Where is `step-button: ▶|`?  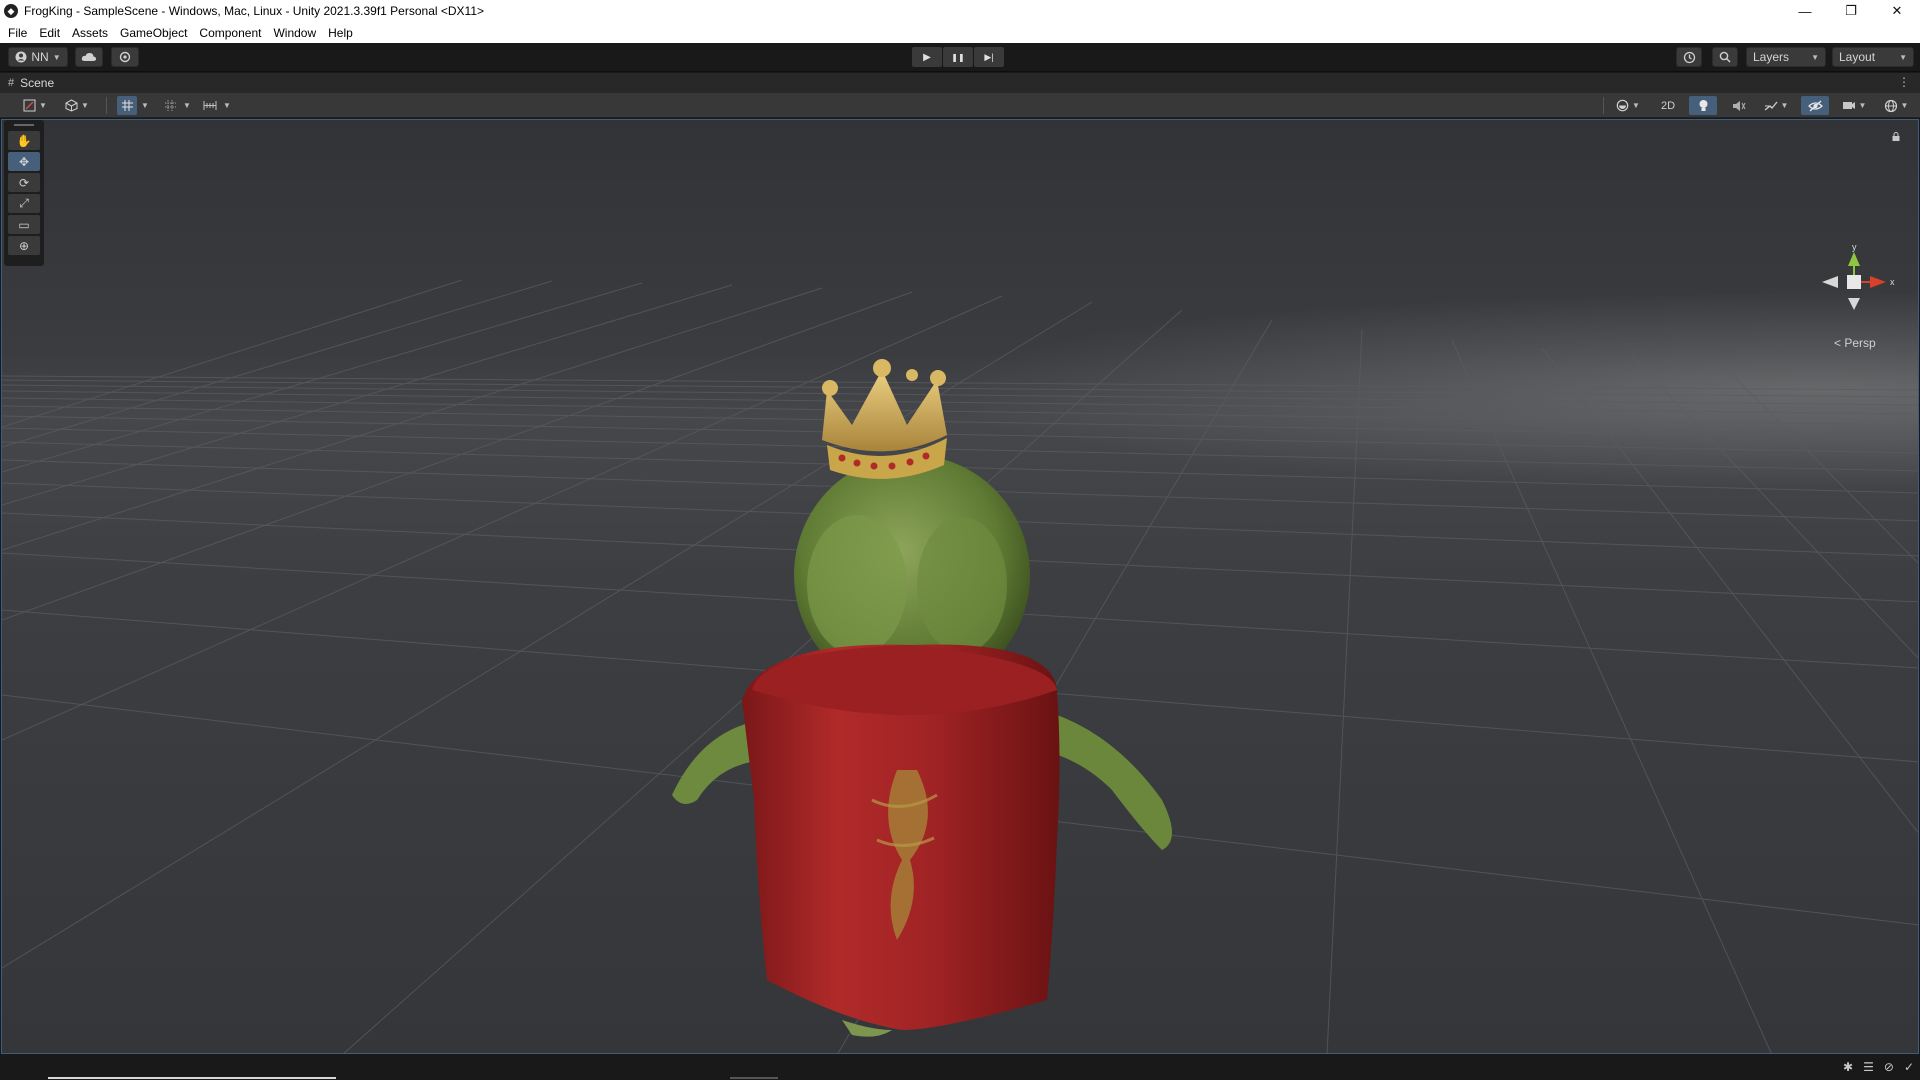 step-button: ▶| is located at coordinates (989, 57).